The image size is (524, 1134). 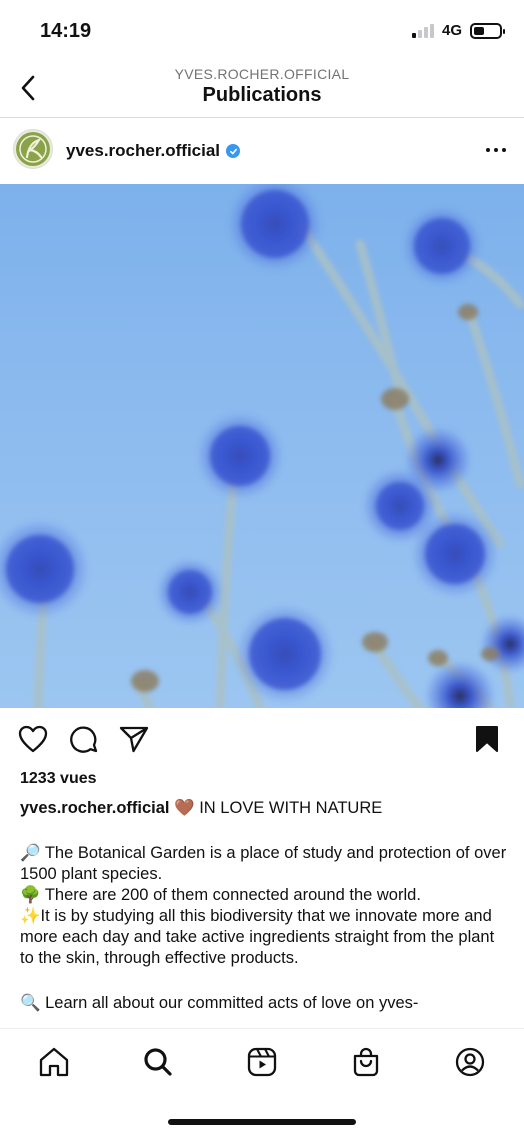 What do you see at coordinates (262, 95) in the screenshot?
I see `page-title: Publications` at bounding box center [262, 95].